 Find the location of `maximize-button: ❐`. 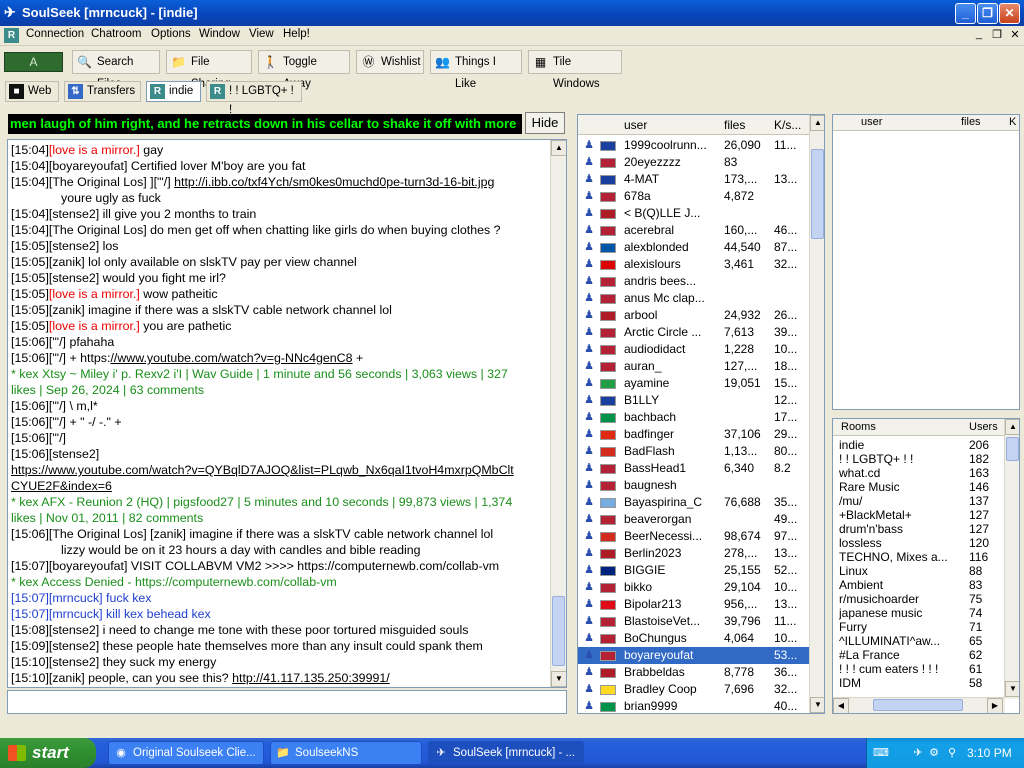

maximize-button: ❐ is located at coordinates (987, 13).